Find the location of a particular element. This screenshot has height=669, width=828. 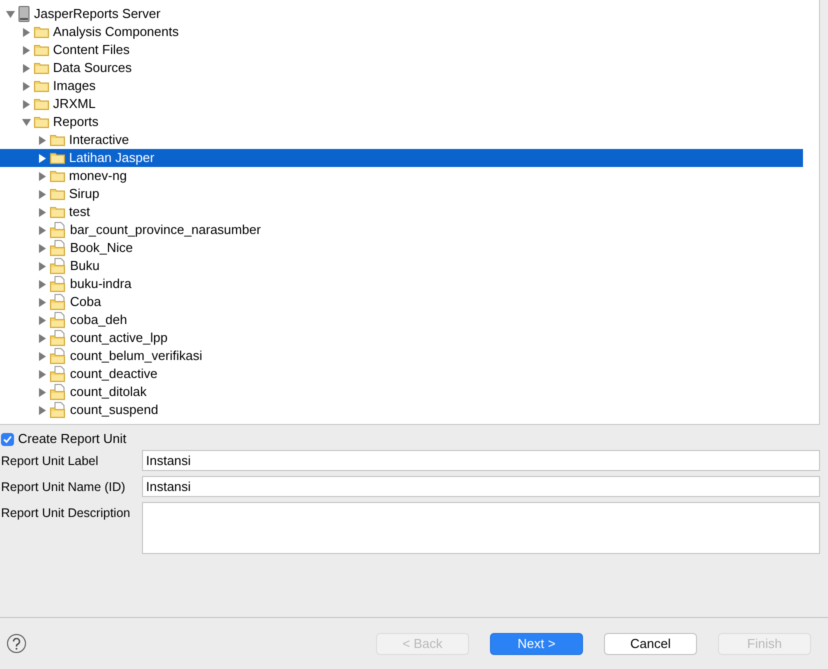

tree-item: Images is located at coordinates (401, 86).